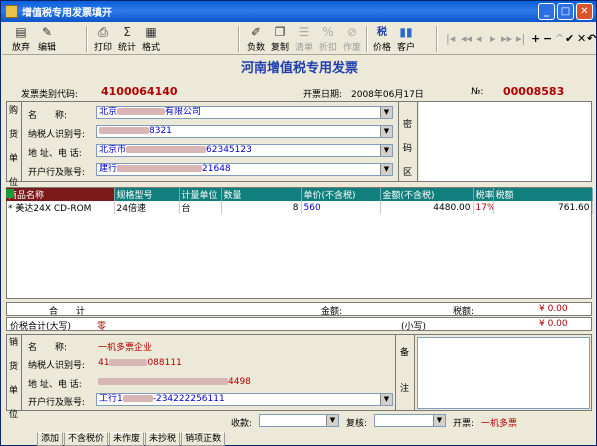 The image size is (597, 446). Describe the element at coordinates (499, 424) in the screenshot. I see `issuer-name: 一机多票` at that location.